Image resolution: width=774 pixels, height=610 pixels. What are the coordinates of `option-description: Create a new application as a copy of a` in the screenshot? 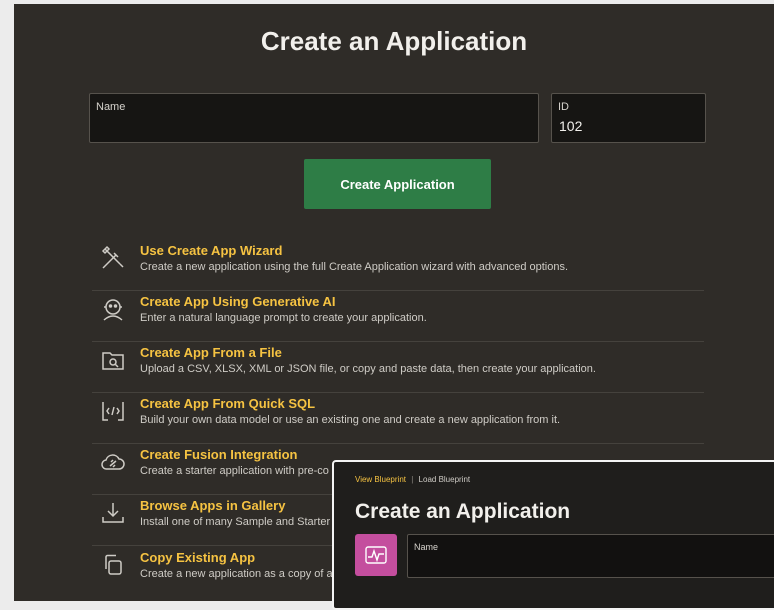 It's located at (236, 574).